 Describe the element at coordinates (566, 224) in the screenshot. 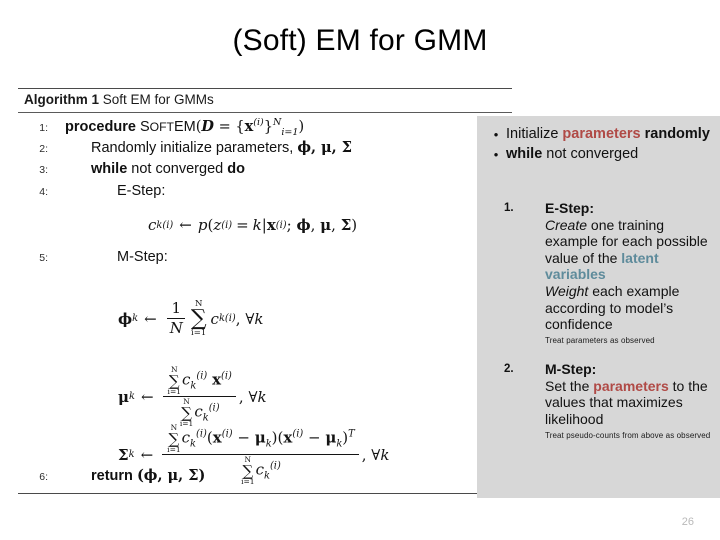

I see `step-1-italic-1: Create` at that location.